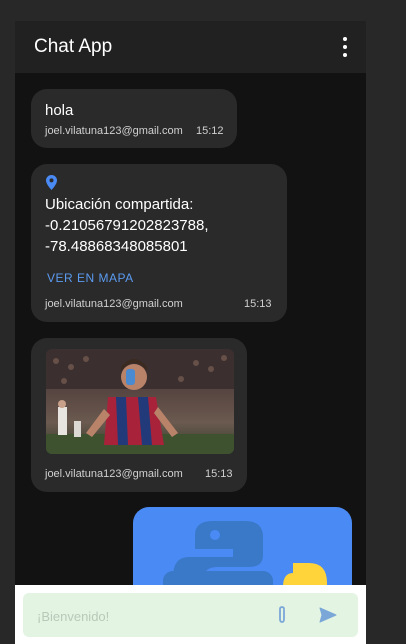 Image resolution: width=406 pixels, height=644 pixels. I want to click on python-logo-icon, so click(242, 546).